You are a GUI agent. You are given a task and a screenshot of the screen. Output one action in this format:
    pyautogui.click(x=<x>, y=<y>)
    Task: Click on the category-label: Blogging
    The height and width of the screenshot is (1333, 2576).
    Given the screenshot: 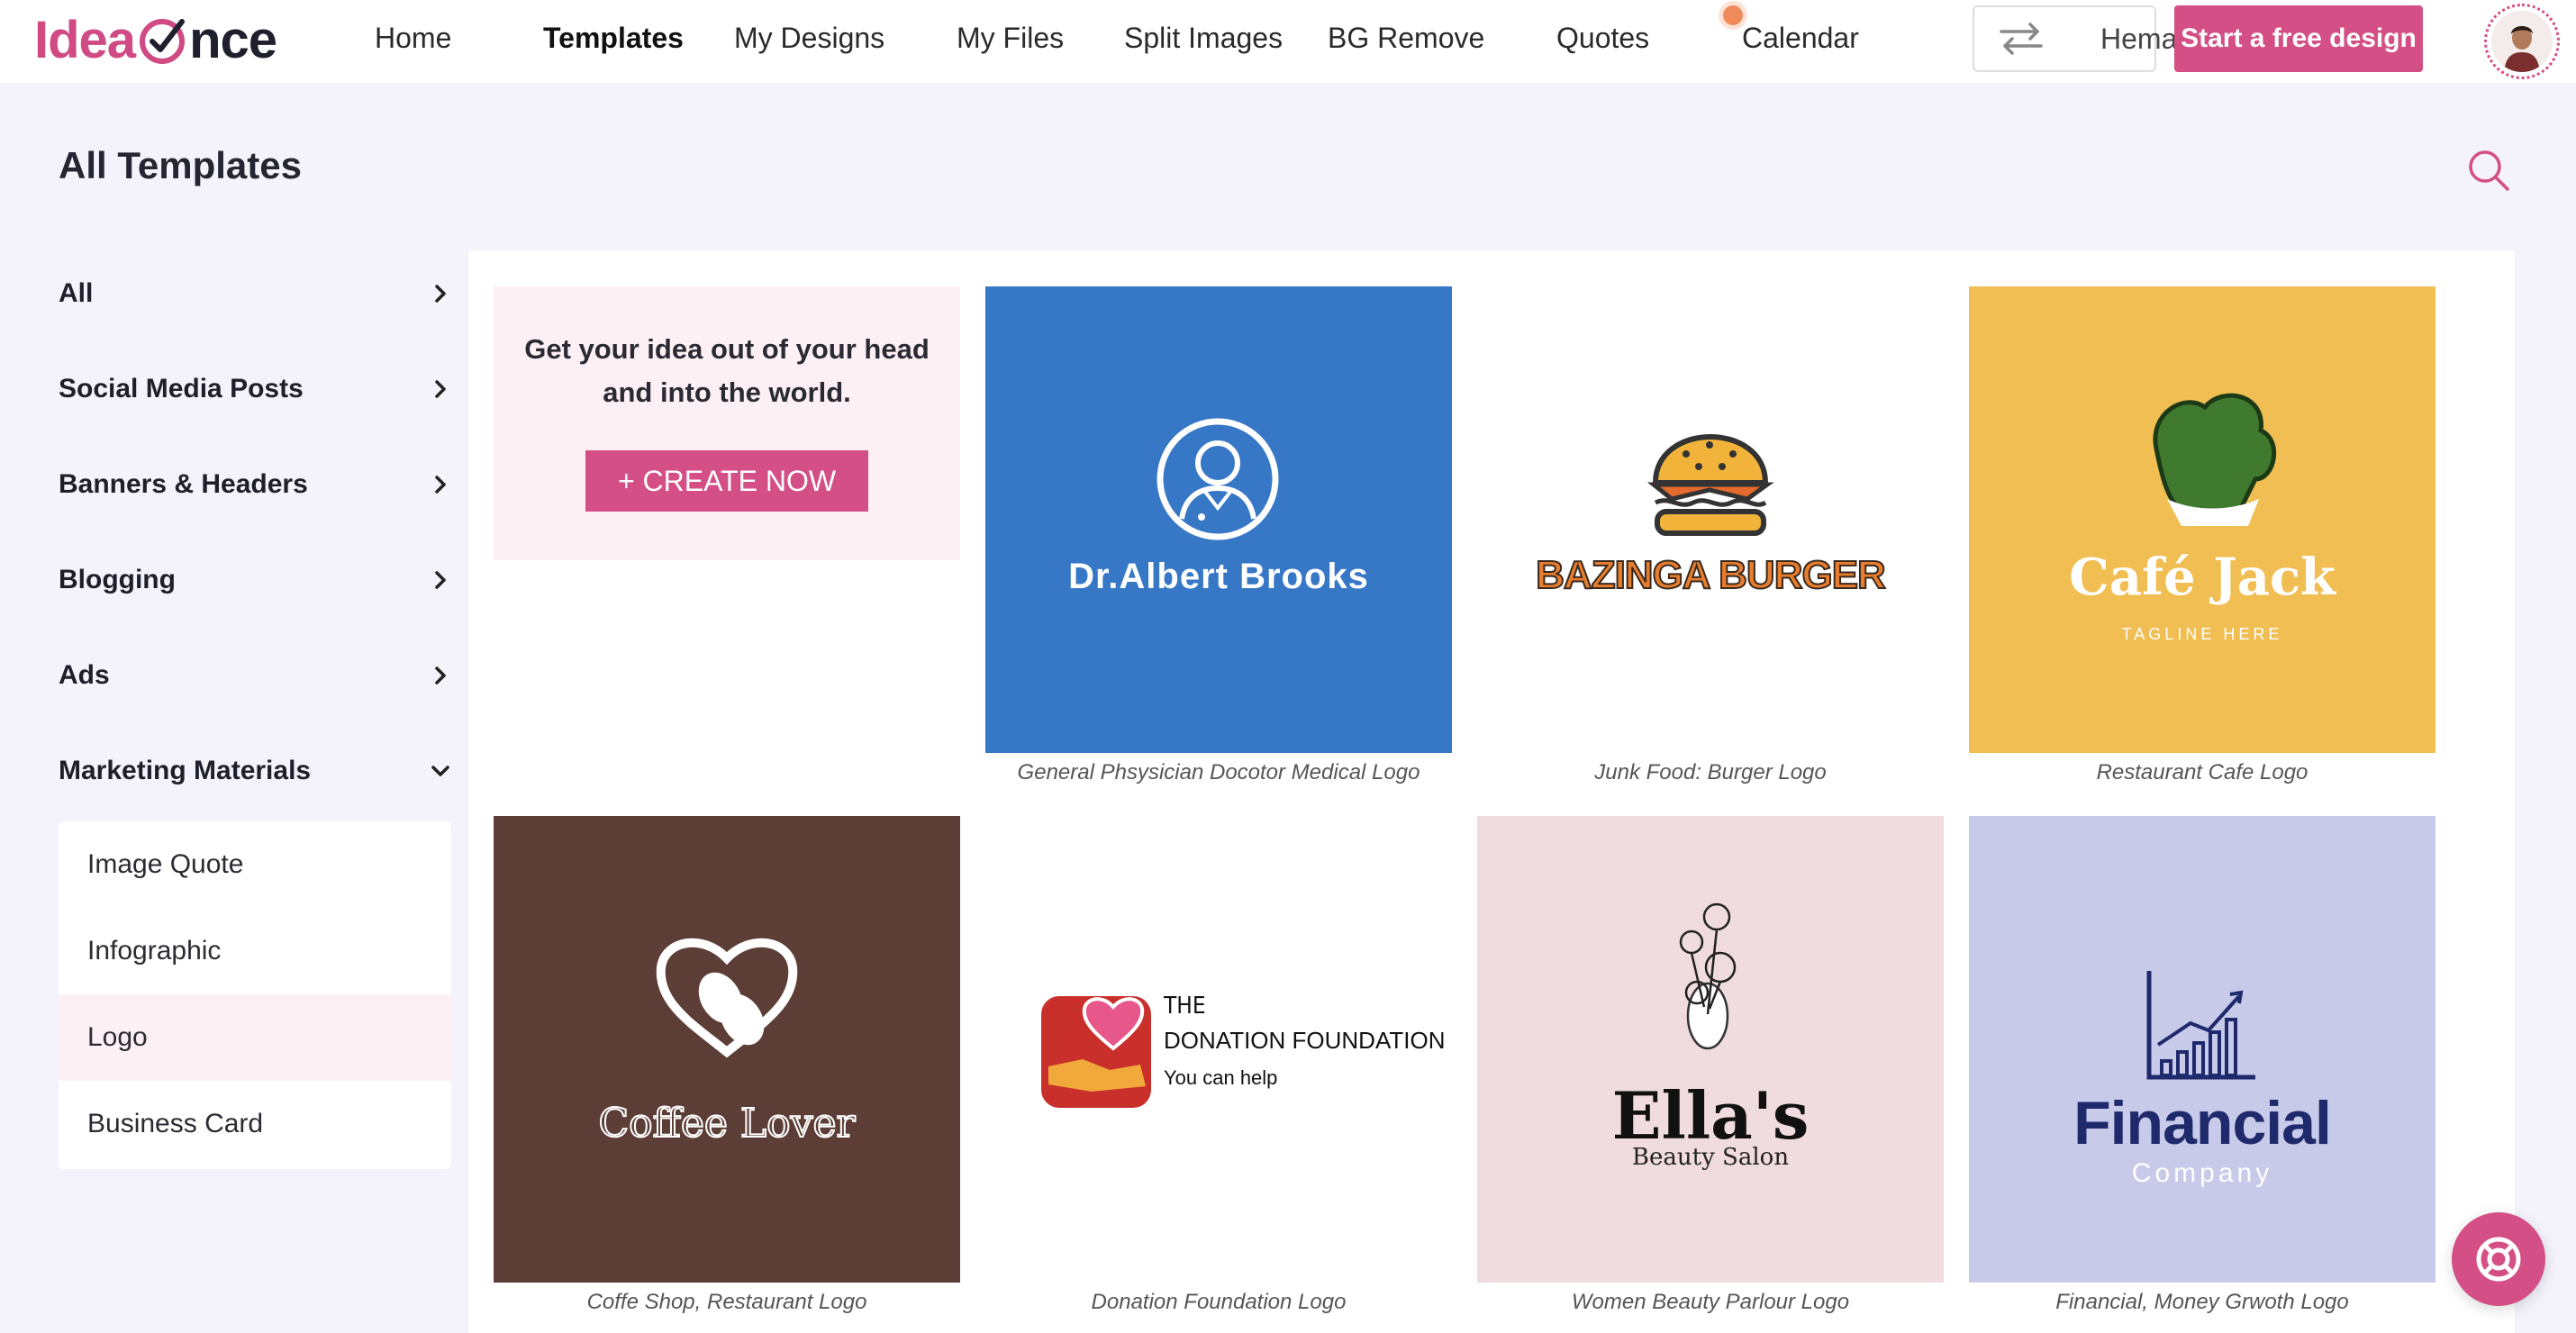 What is the action you would take?
    pyautogui.click(x=117, y=579)
    